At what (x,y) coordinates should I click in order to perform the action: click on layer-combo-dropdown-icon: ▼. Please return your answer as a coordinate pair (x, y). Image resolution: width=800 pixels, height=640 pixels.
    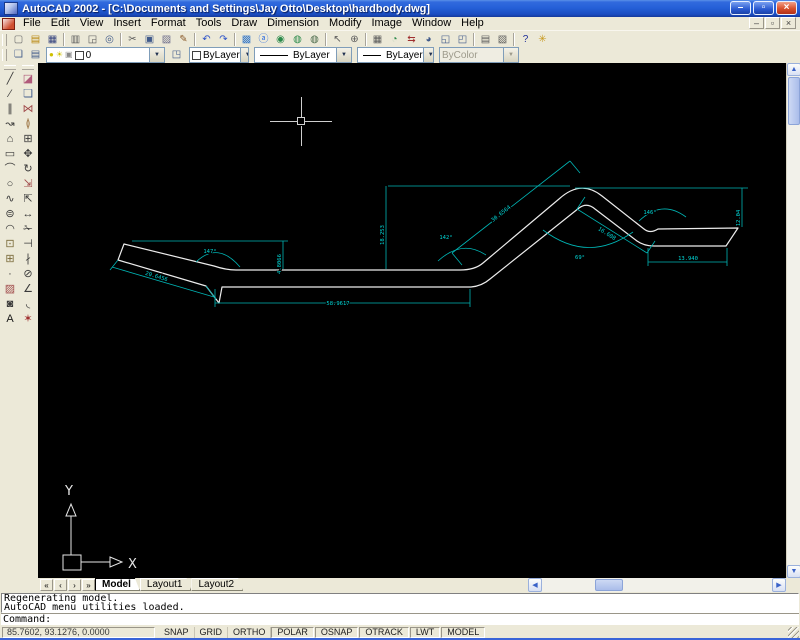
    Looking at the image, I should click on (156, 55).